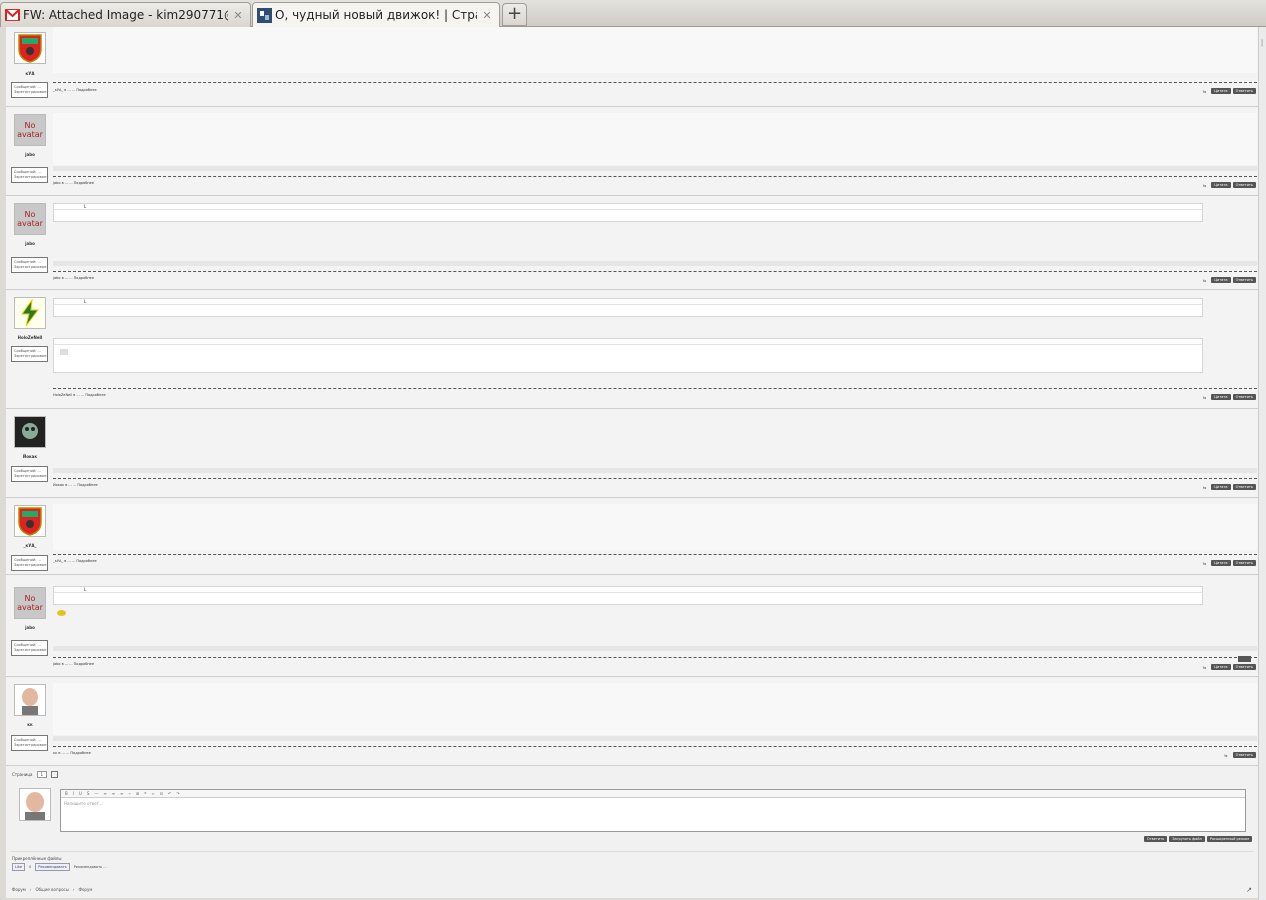 The image size is (1266, 900). Describe the element at coordinates (64, 352) in the screenshot. I see `attachment-icon` at that location.